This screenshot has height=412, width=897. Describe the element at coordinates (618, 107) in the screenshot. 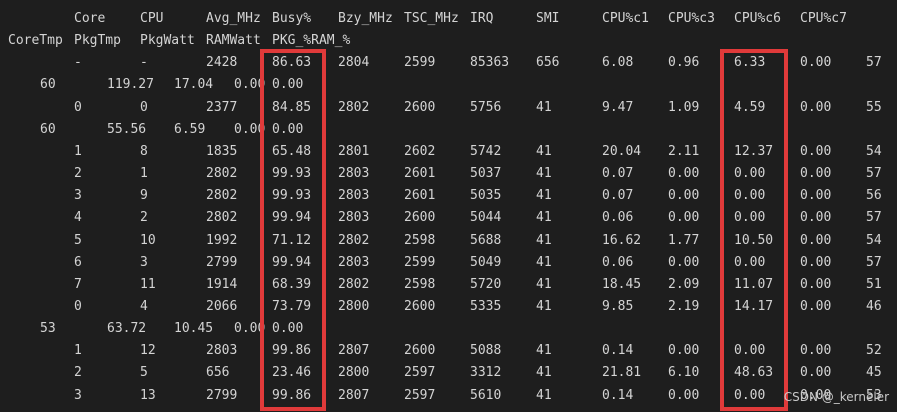

I see `terminal-cell: 9.47` at that location.